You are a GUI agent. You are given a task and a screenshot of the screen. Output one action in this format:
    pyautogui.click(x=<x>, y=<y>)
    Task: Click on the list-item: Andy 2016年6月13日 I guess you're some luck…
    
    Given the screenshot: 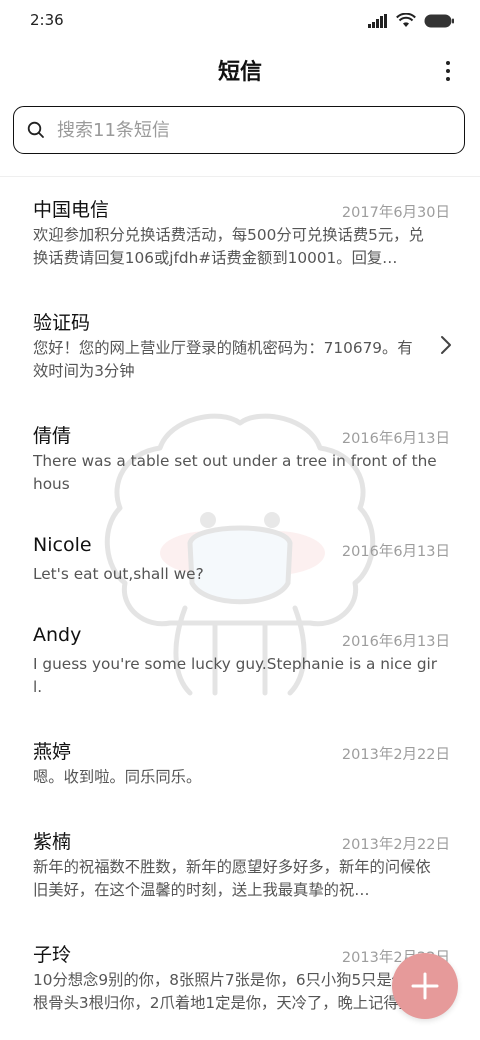 What is the action you would take?
    pyautogui.click(x=240, y=662)
    